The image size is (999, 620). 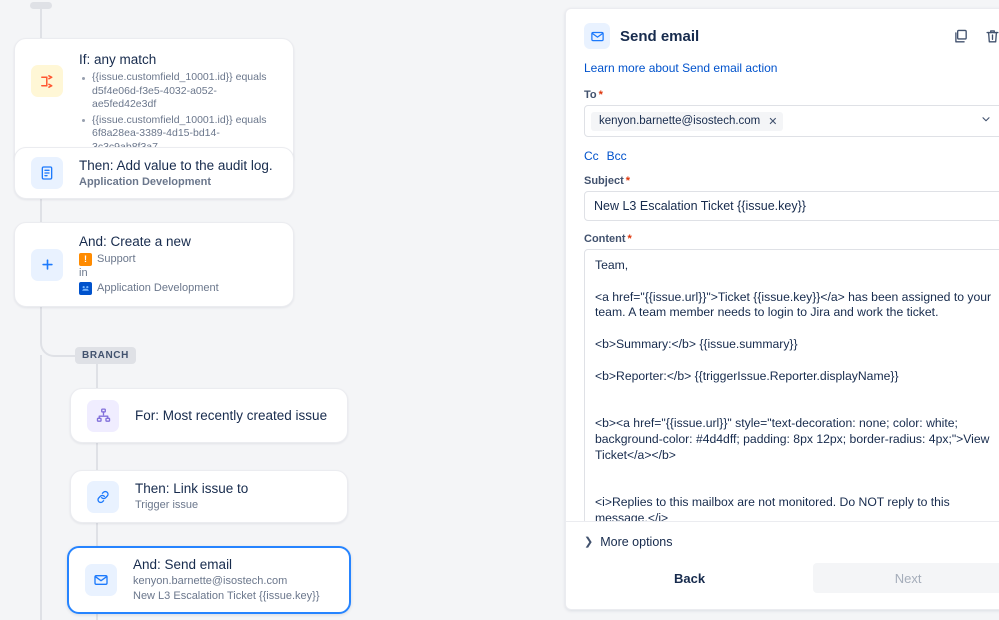 What do you see at coordinates (158, 288) in the screenshot?
I see `project-label: Application Development` at bounding box center [158, 288].